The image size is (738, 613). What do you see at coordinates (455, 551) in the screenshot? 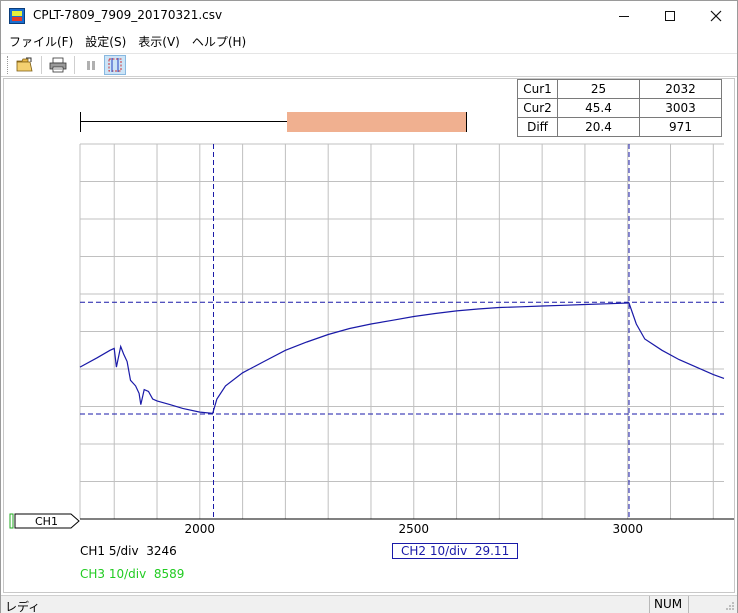
I see `ch2-readout: CH2 10/div 29.11` at bounding box center [455, 551].